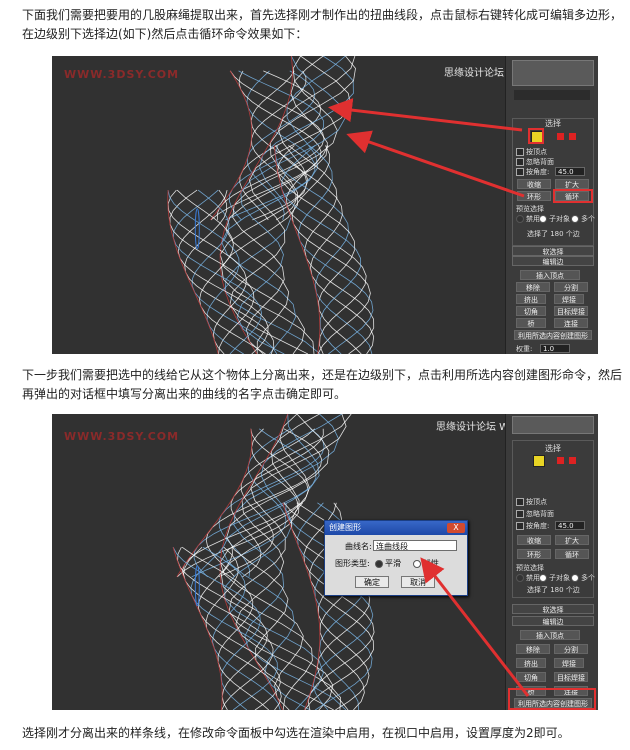 The image size is (630, 750). What do you see at coordinates (435, 164) in the screenshot?
I see `arrow-to-loop` at bounding box center [435, 164].